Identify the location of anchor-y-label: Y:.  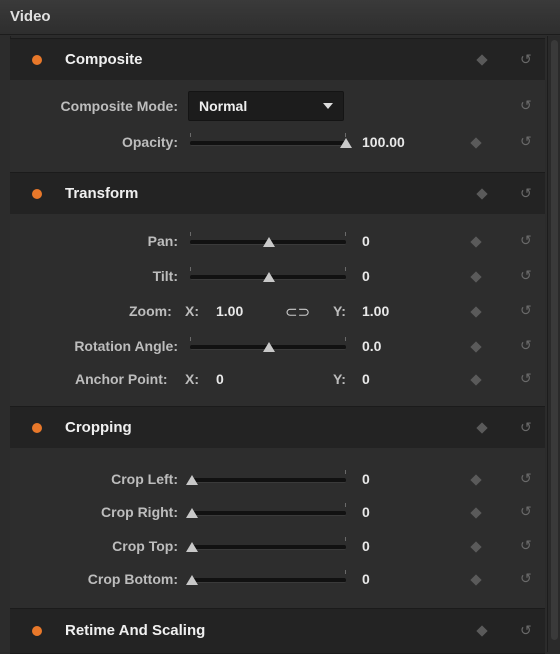
(339, 379).